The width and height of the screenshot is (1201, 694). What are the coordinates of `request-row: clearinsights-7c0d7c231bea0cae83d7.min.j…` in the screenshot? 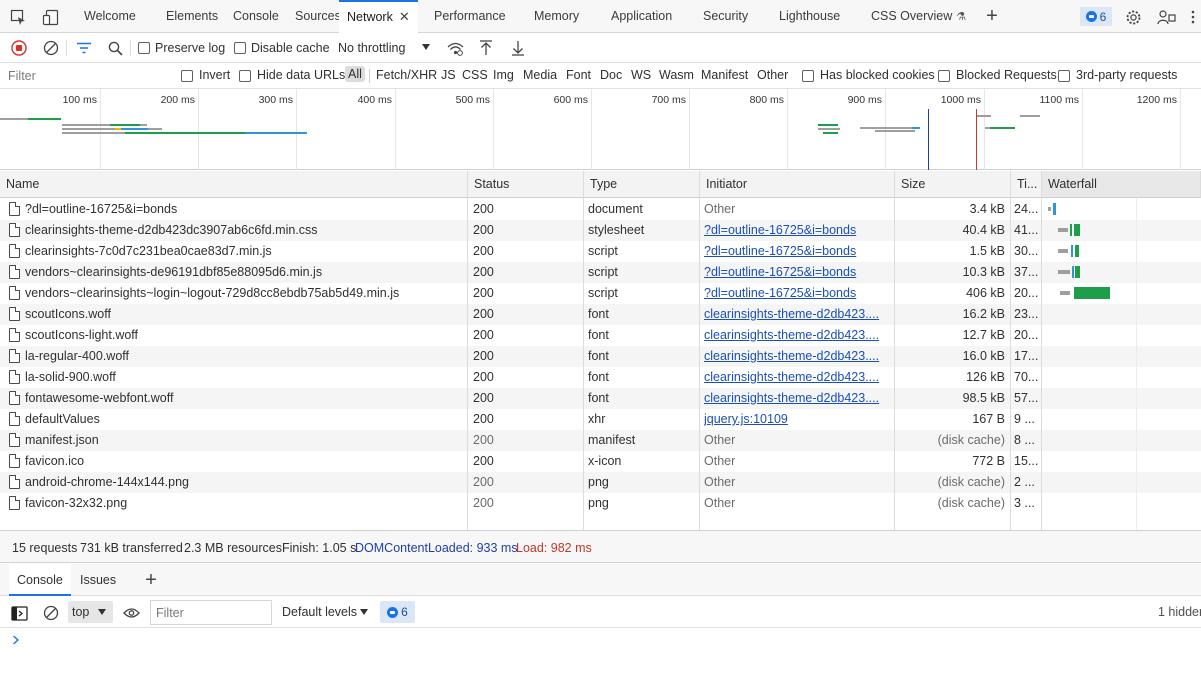 It's located at (600, 251).